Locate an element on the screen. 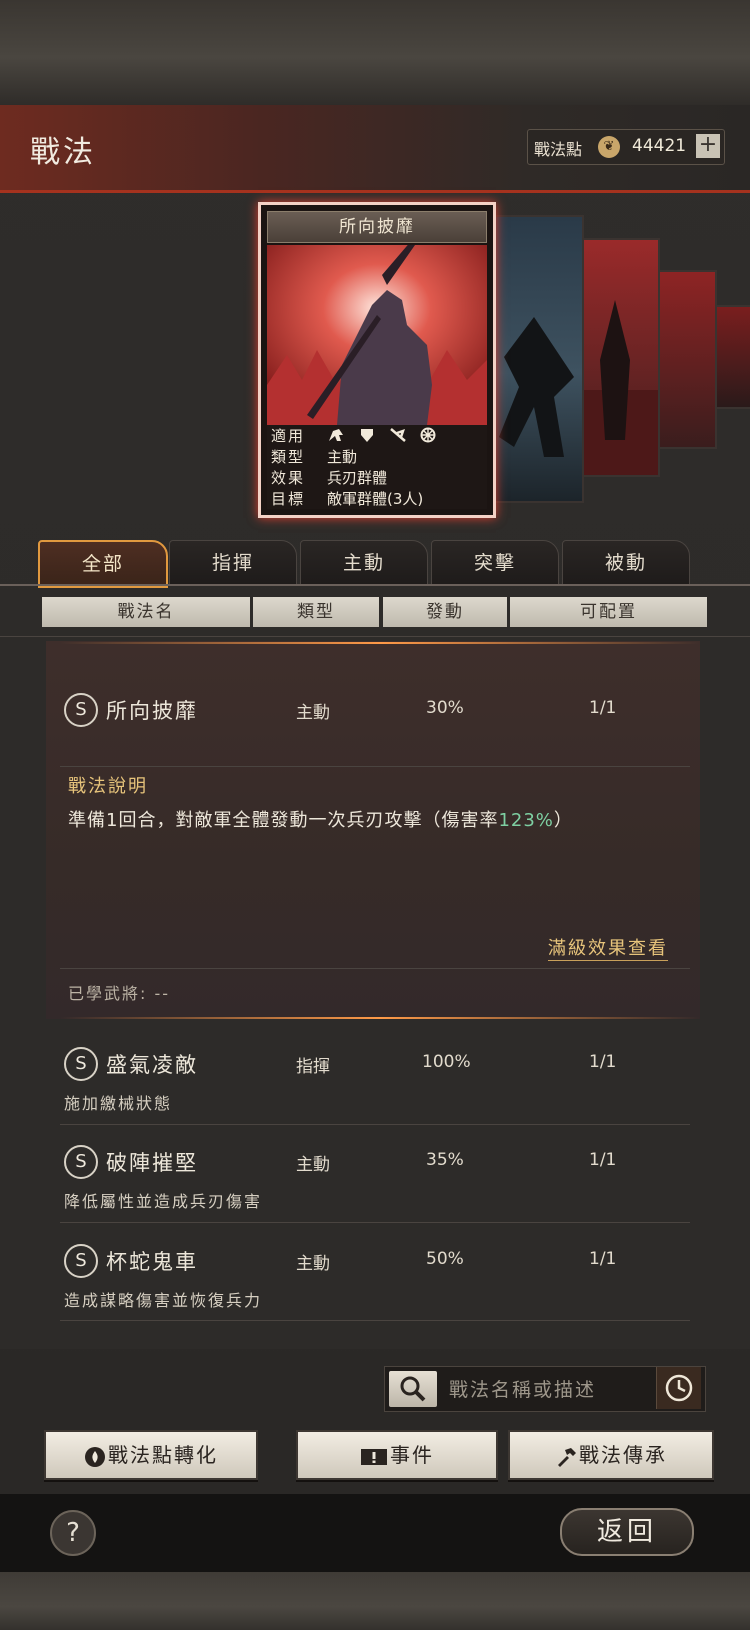 This screenshot has height=1630, width=750. skill-summary: 施加繳械狀態 is located at coordinates (118, 1103).